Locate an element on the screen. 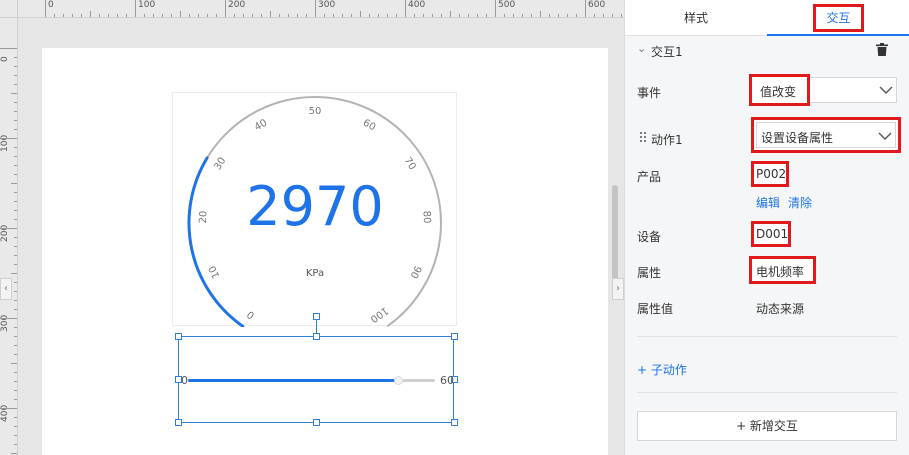 This screenshot has height=455, width=909. interaction-group-title: 交互1 is located at coordinates (667, 52).